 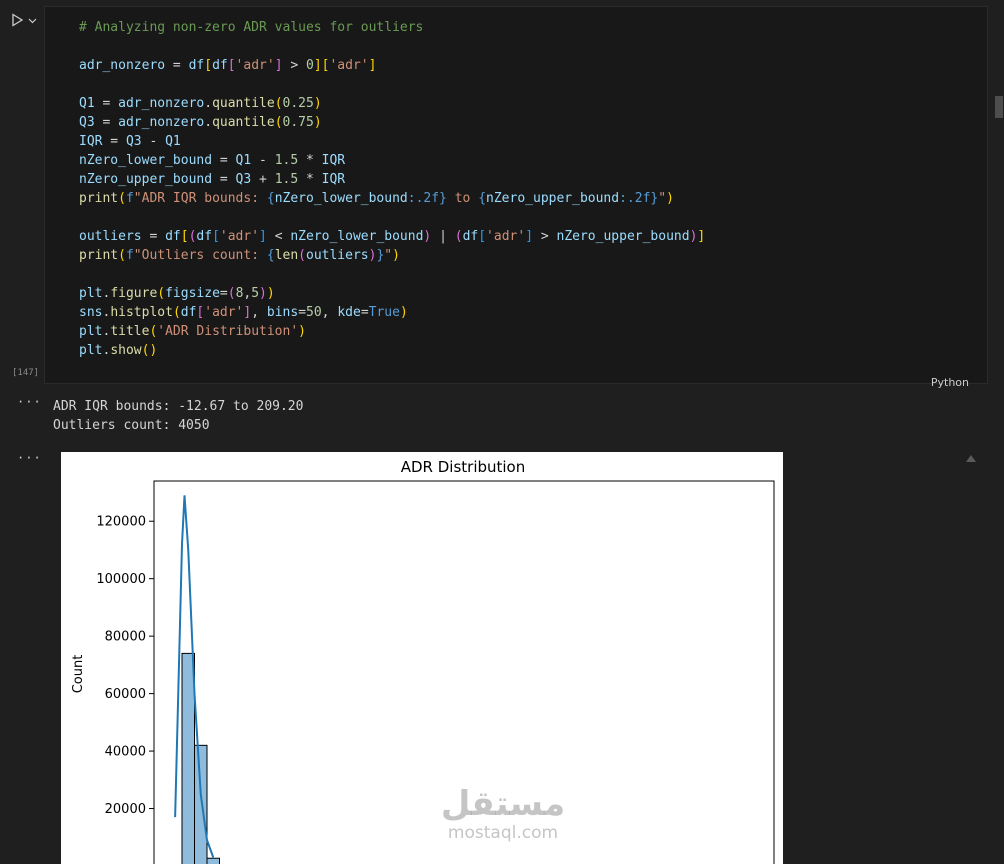 What do you see at coordinates (503, 804) in the screenshot?
I see `watermark-arabic: مستقل` at bounding box center [503, 804].